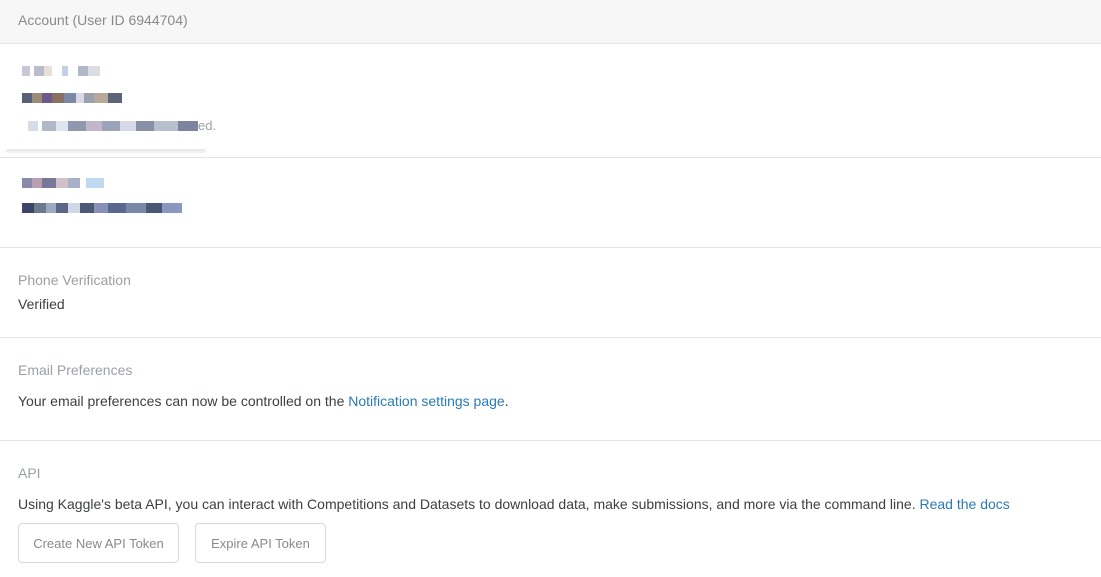 This screenshot has height=577, width=1101. Describe the element at coordinates (75, 370) in the screenshot. I see `email-preferences-label: Email Preferences` at that location.